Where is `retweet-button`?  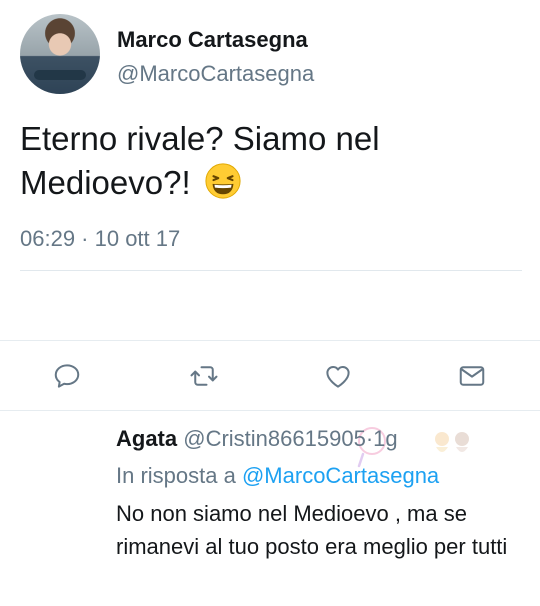
retweet-button is located at coordinates (204, 376).